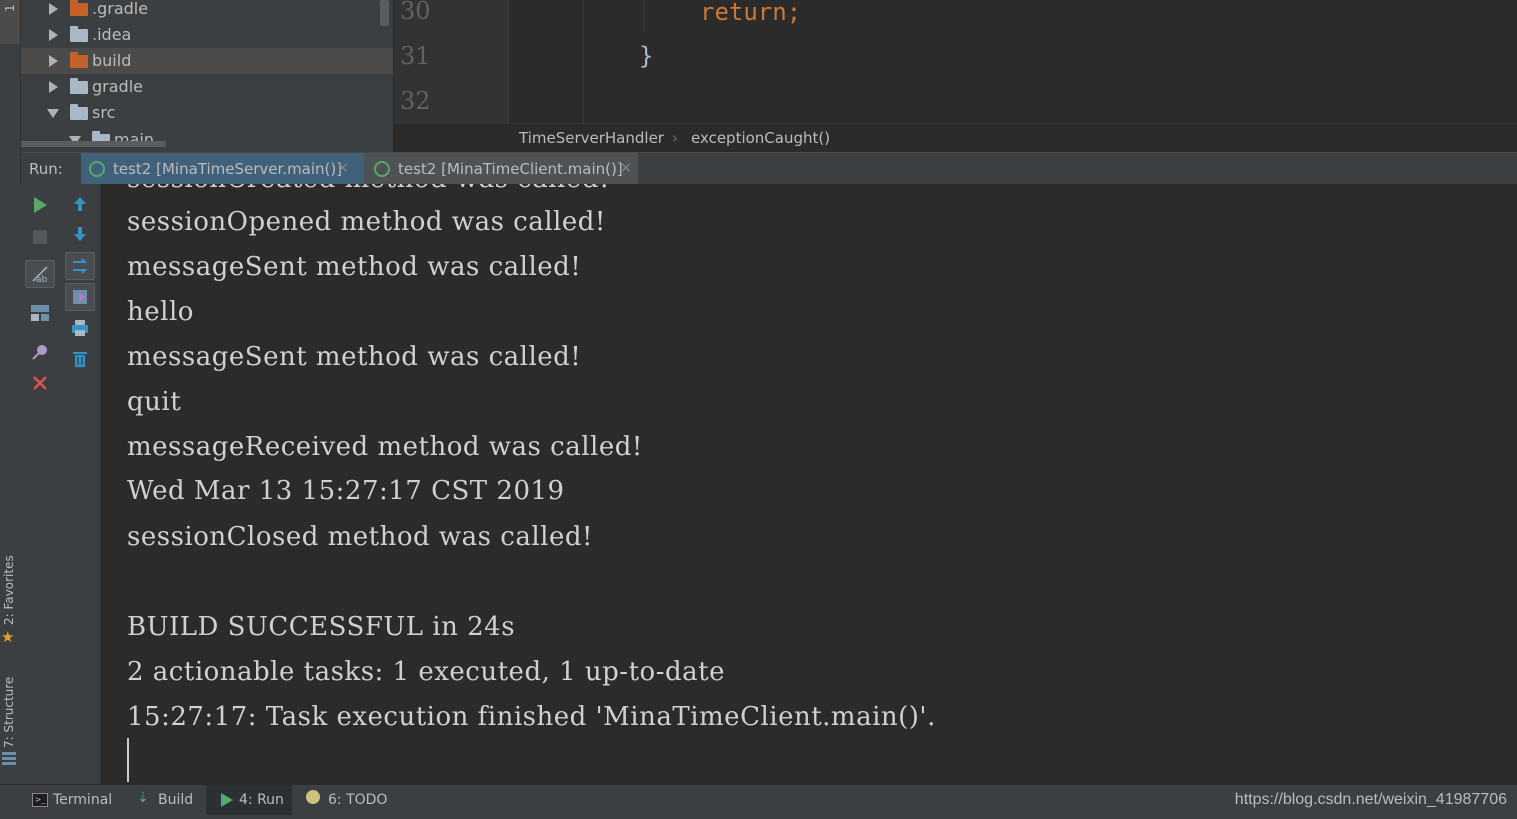  What do you see at coordinates (760, 138) in the screenshot?
I see `breadcrumb-method: exceptionCaught()` at bounding box center [760, 138].